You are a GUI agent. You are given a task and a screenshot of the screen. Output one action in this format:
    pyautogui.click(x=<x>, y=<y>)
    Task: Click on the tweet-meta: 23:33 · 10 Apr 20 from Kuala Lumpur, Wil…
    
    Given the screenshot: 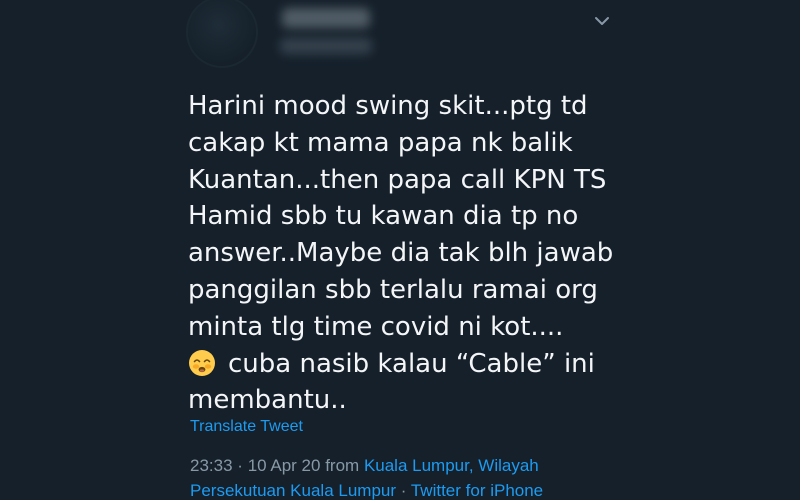 What is the action you would take?
    pyautogui.click(x=366, y=476)
    